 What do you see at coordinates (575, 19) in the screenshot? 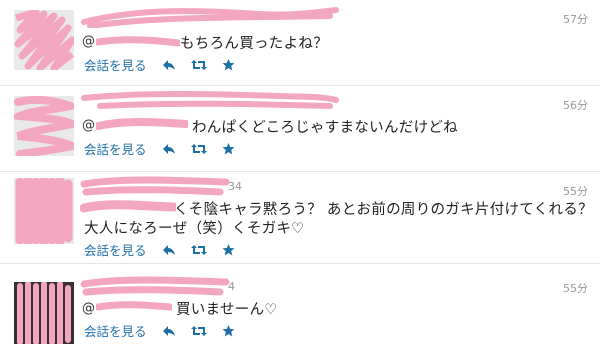
I see `tweet-time: 57分` at bounding box center [575, 19].